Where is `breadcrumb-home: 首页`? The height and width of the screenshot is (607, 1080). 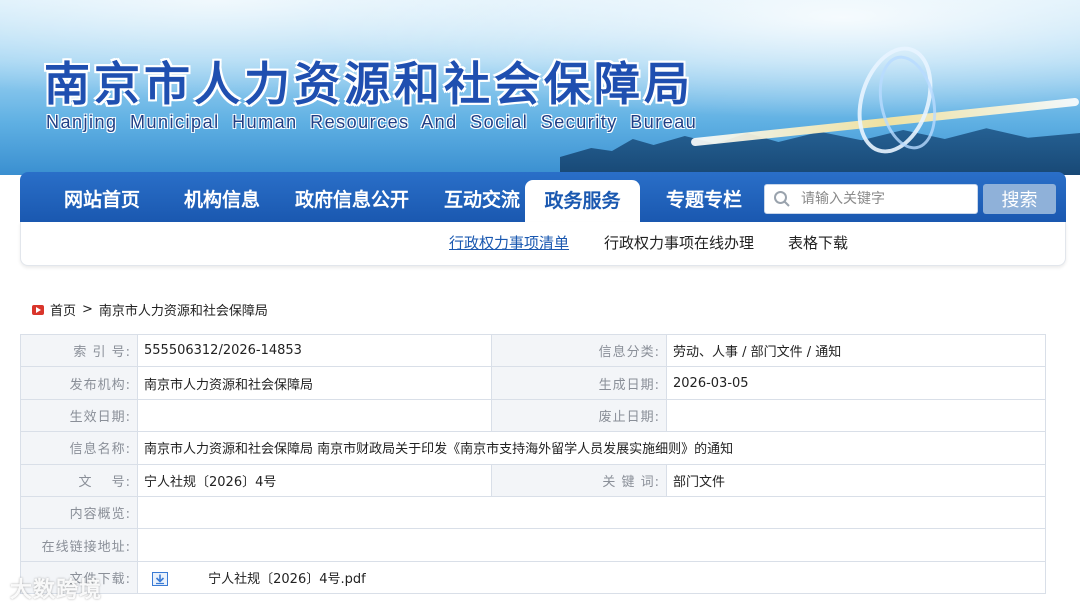
breadcrumb-home: 首页 is located at coordinates (63, 309).